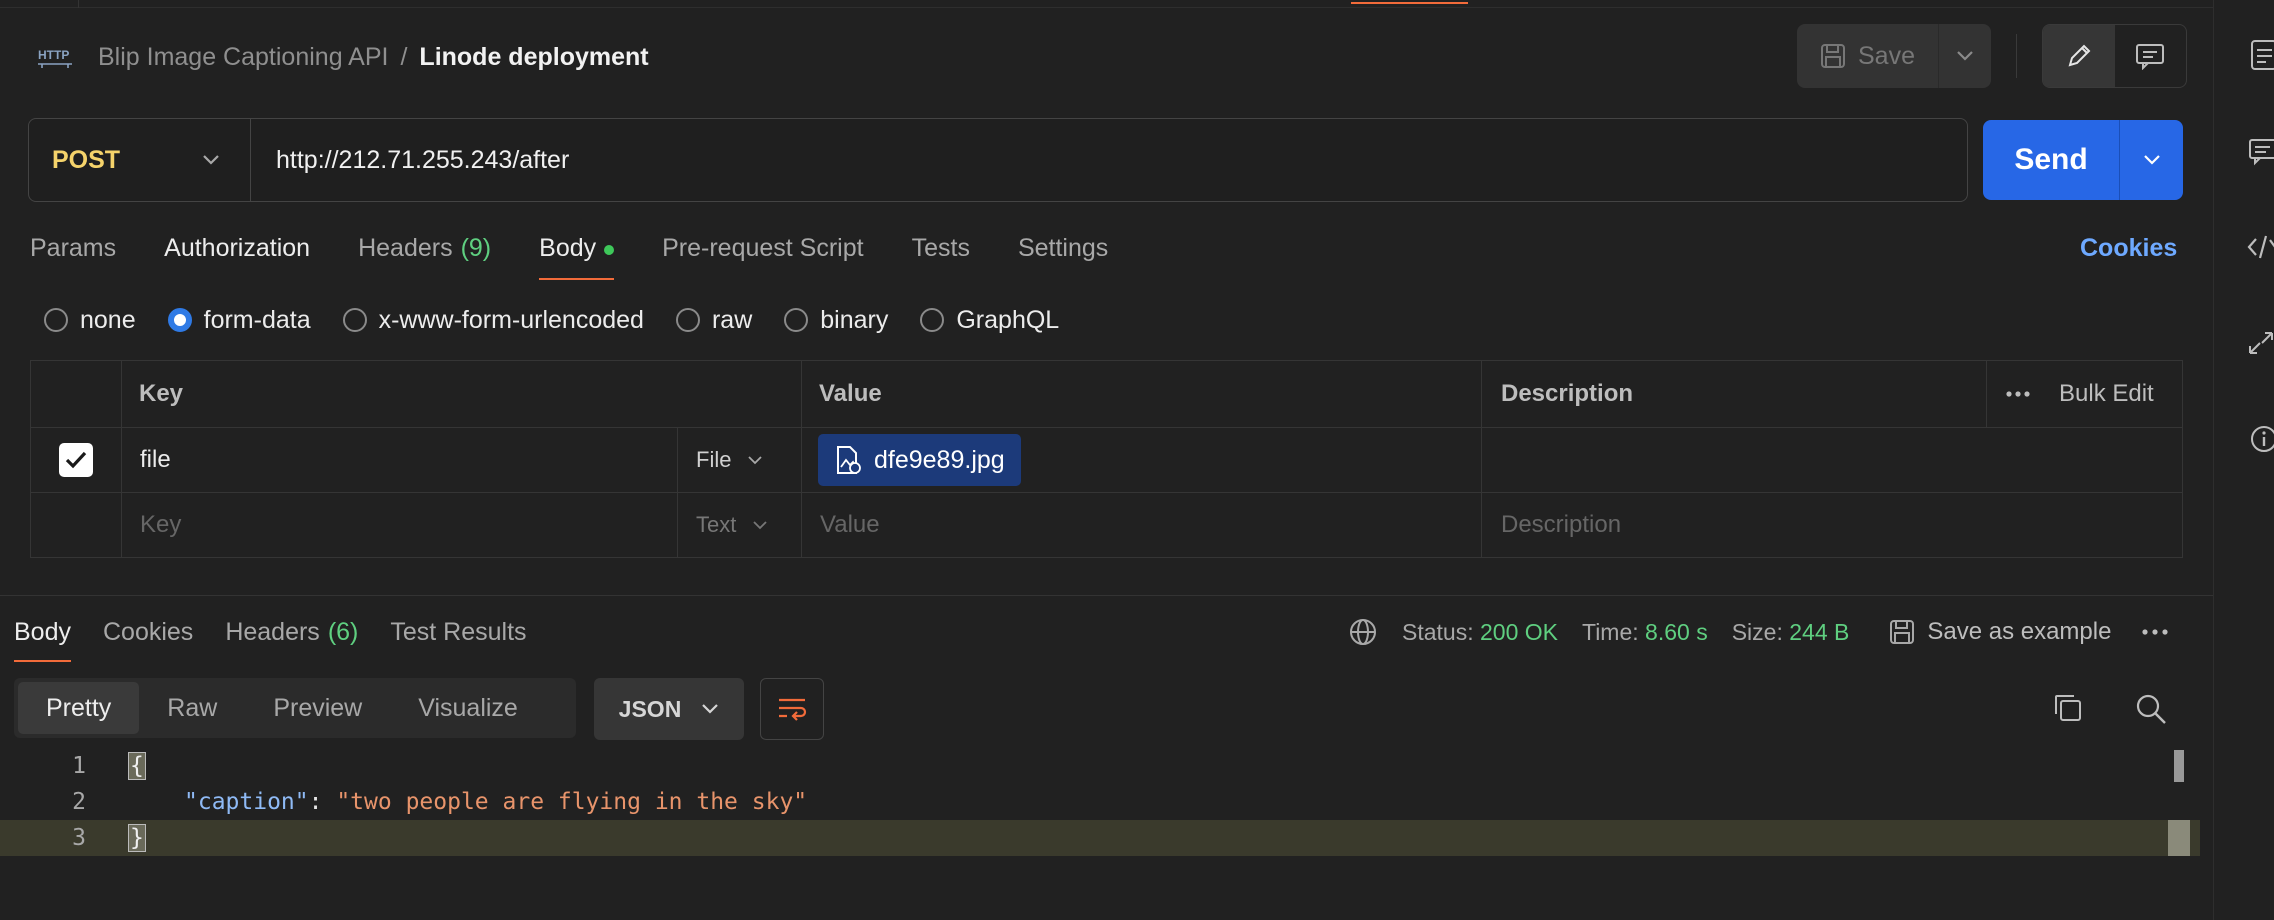 This screenshot has width=2274, height=920. I want to click on pencil-icon, so click(2079, 56).